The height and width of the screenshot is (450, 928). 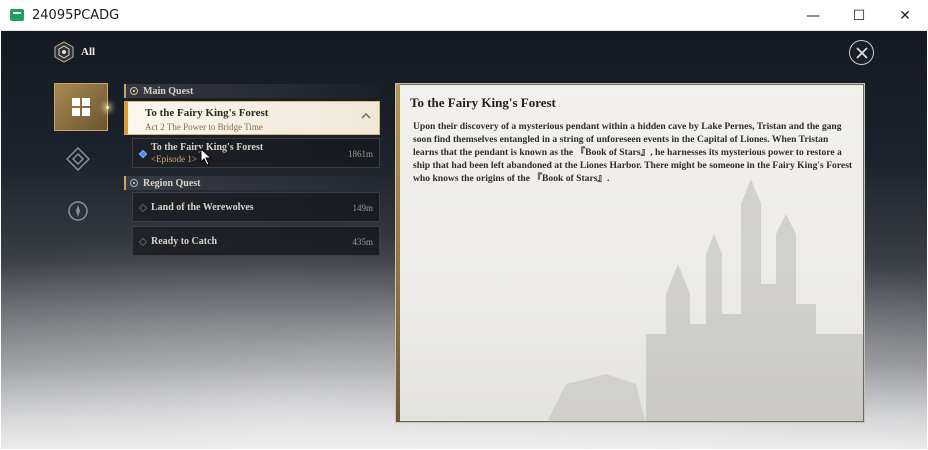 I want to click on filter-selector: All, so click(x=74, y=52).